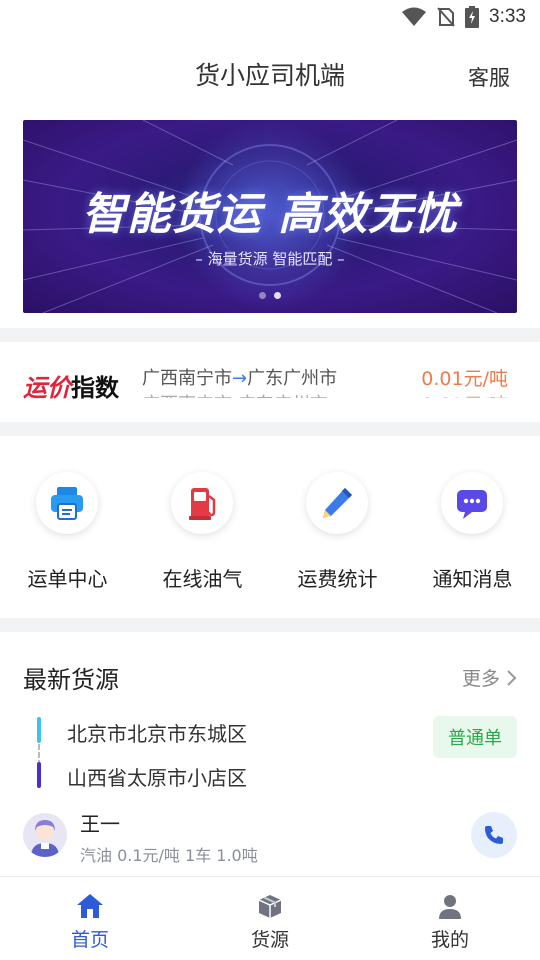 The height and width of the screenshot is (960, 540). I want to click on price-index-logo: 运价指数, so click(71, 385).